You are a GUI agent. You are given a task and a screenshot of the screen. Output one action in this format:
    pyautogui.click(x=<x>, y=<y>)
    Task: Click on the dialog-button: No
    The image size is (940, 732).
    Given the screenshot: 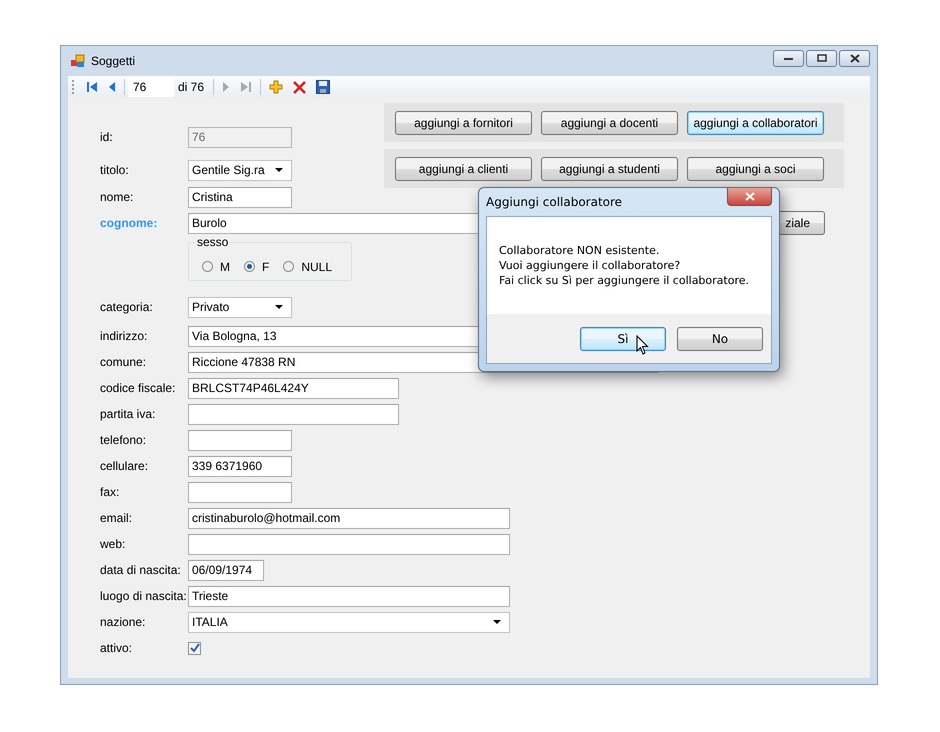 What is the action you would take?
    pyautogui.click(x=720, y=338)
    